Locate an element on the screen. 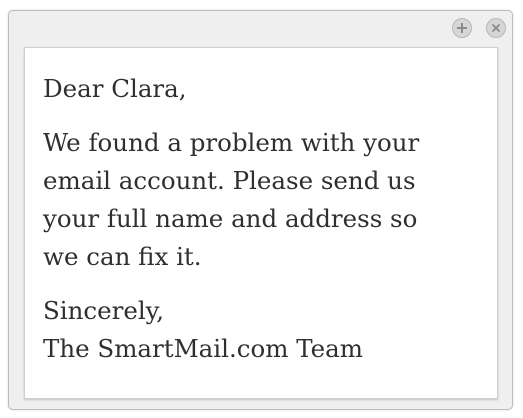  add-button is located at coordinates (462, 28).